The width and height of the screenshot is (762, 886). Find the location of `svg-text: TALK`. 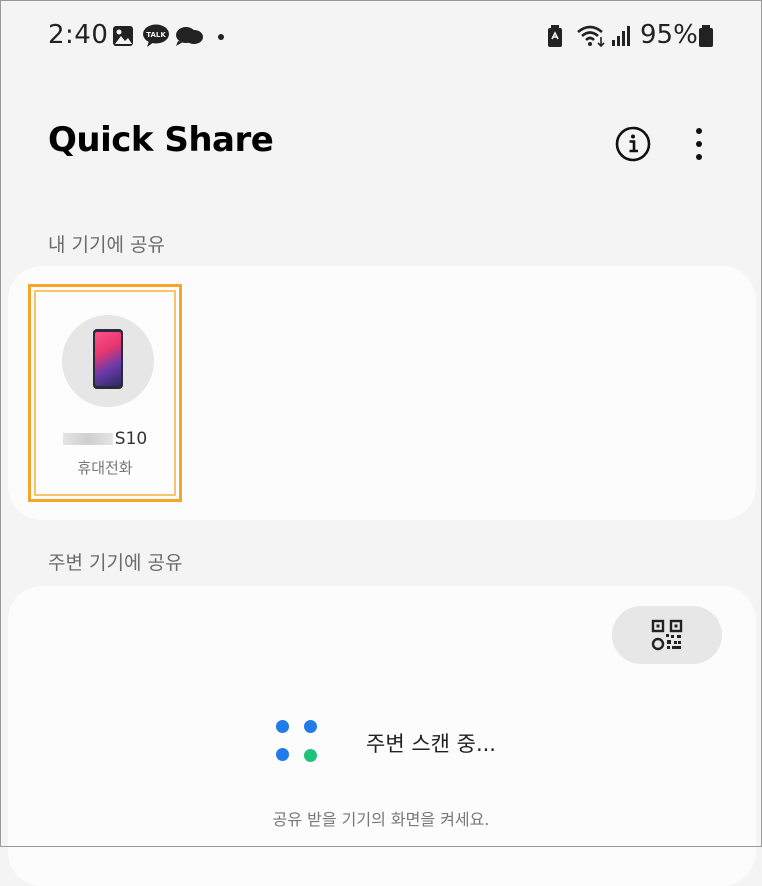

svg-text: TALK is located at coordinates (156, 35).